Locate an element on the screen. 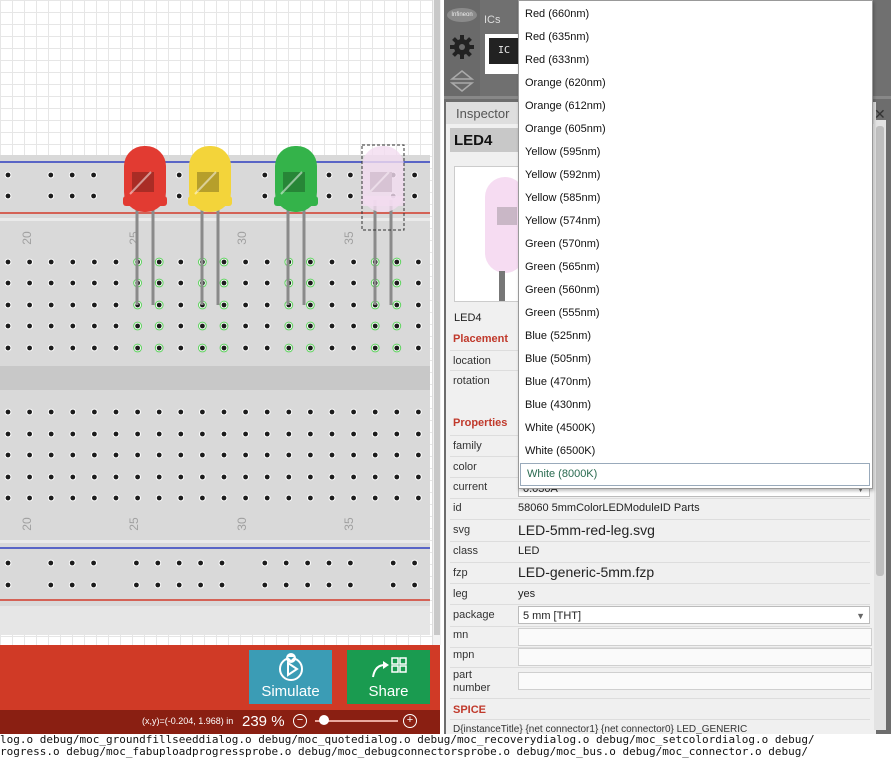 The height and width of the screenshot is (760, 891). chevron-down-icon is located at coordinates (291, 658).